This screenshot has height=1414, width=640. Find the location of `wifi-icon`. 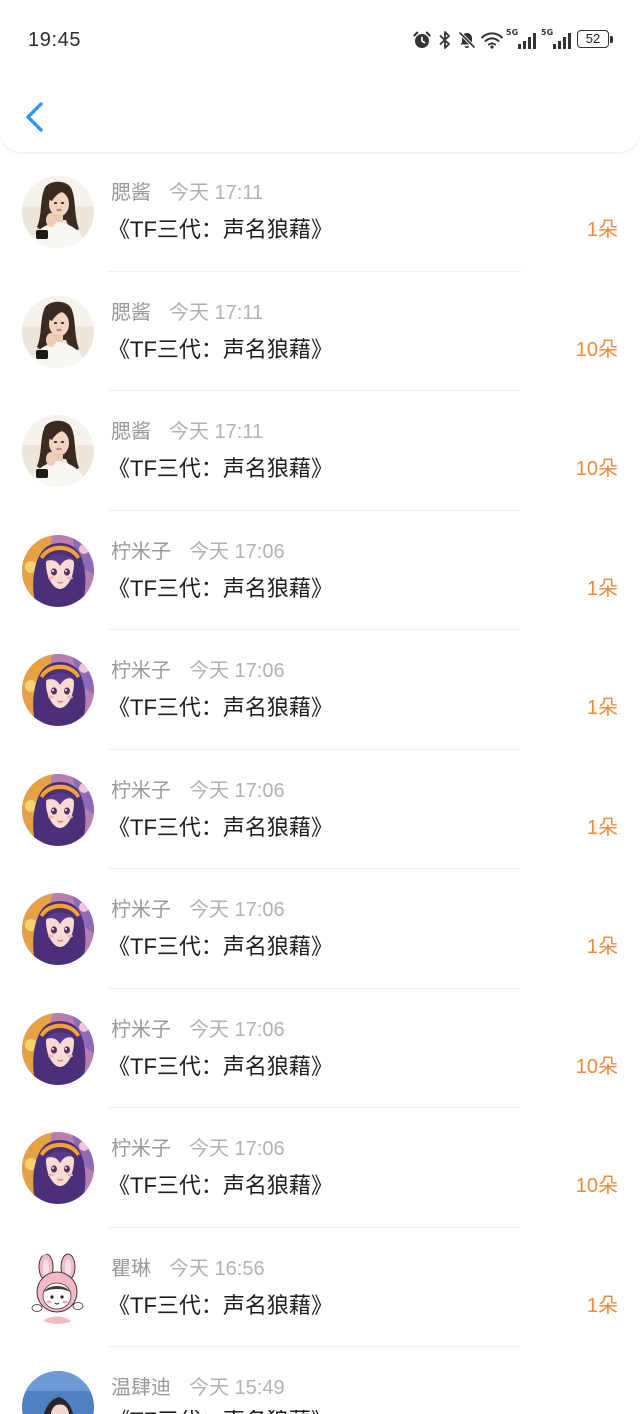

wifi-icon is located at coordinates (492, 40).